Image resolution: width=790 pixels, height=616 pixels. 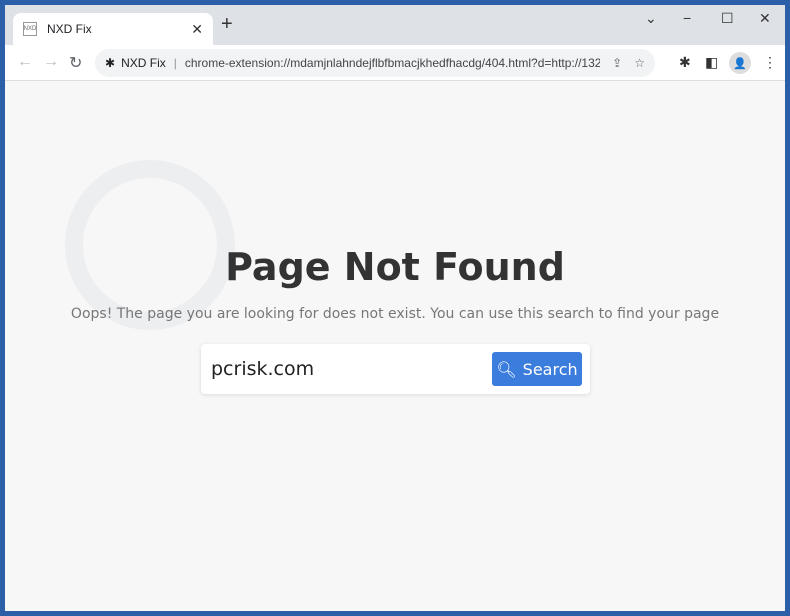 What do you see at coordinates (143, 63) in the screenshot?
I see `site-label: NXD Fix` at bounding box center [143, 63].